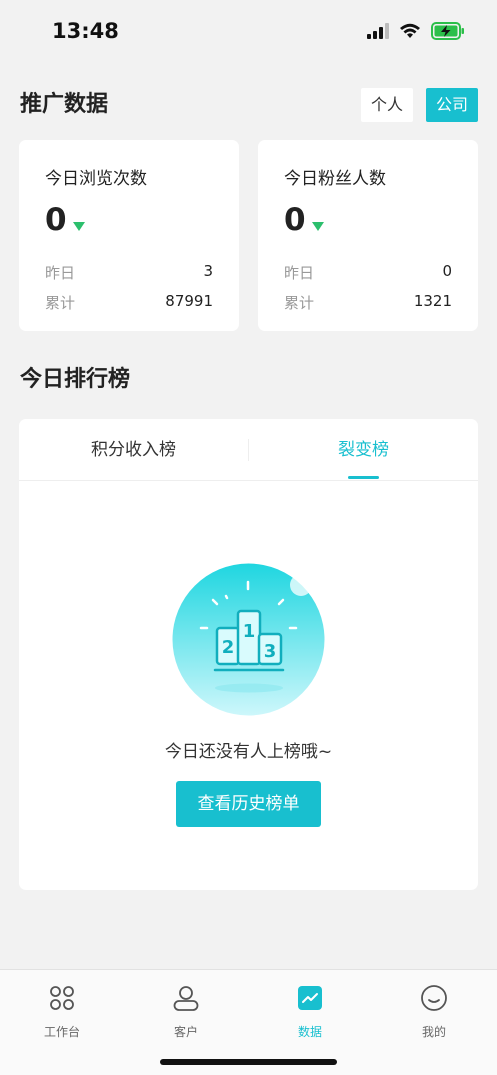  Describe the element at coordinates (189, 301) in the screenshot. I see `views-total-value: 87991` at that location.